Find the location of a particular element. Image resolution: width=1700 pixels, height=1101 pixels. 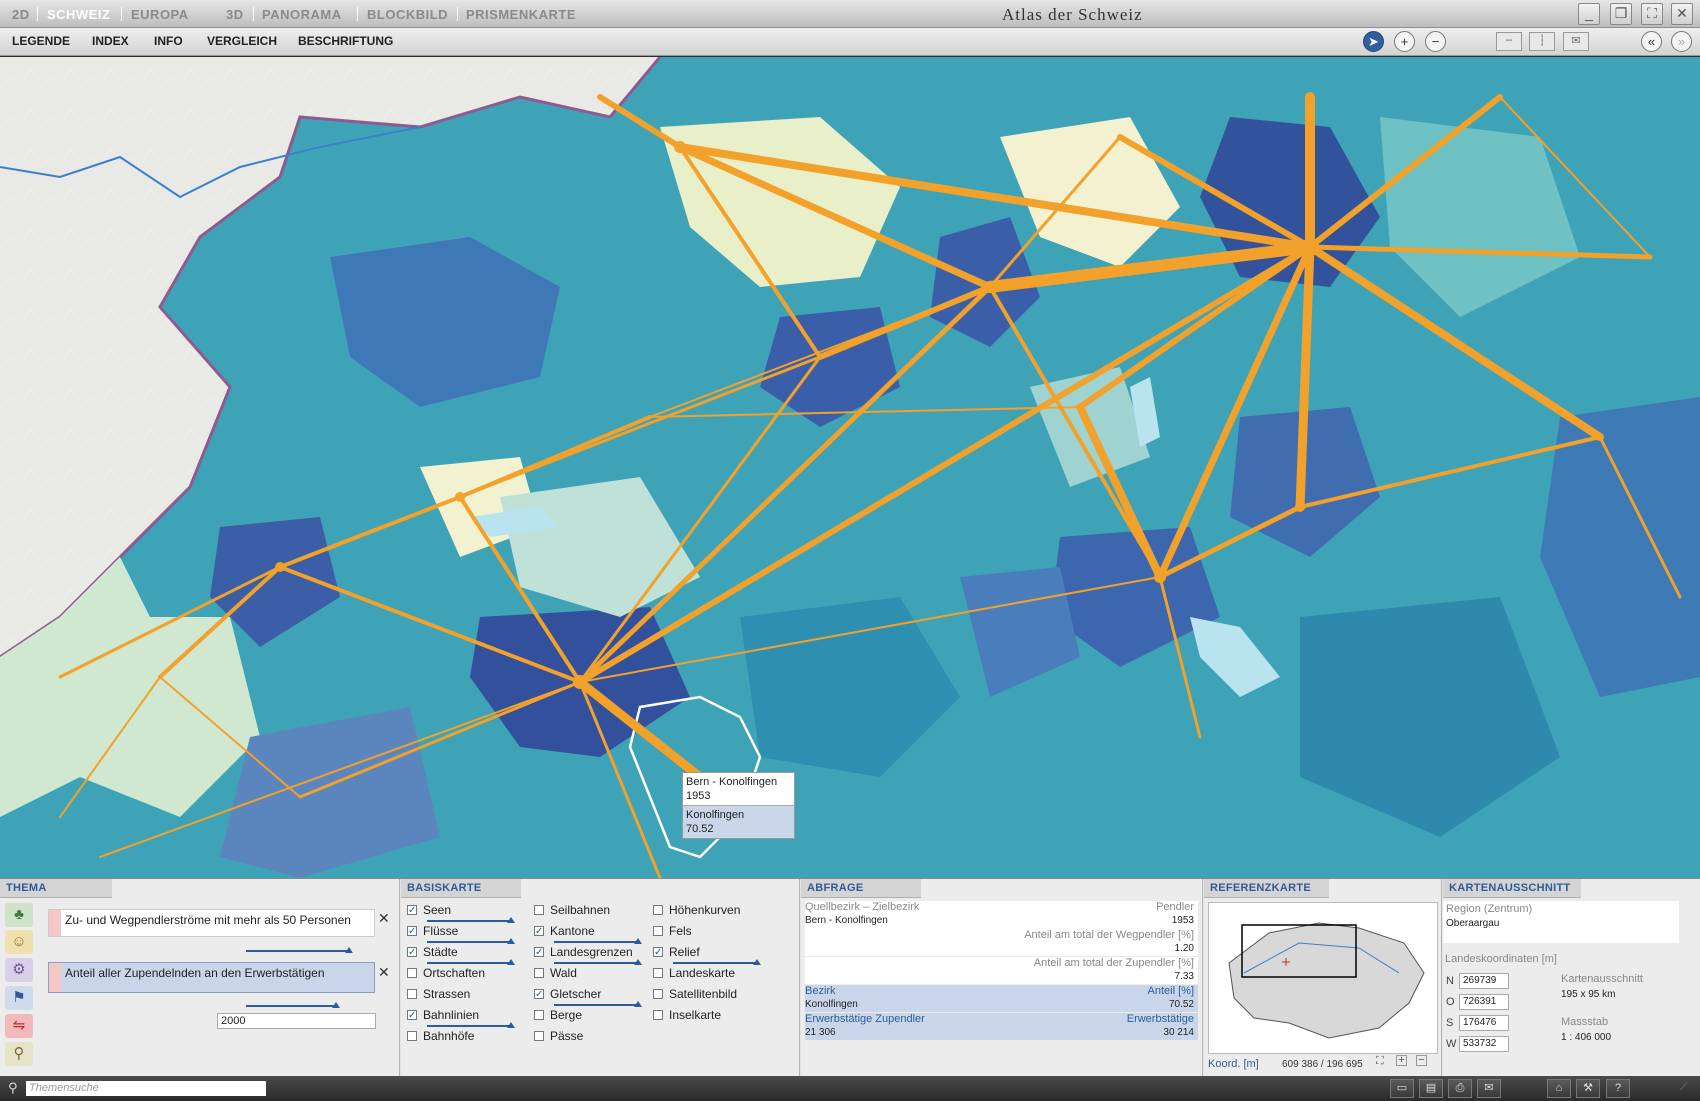

coord-s-field: 176476 is located at coordinates (1484, 1023).